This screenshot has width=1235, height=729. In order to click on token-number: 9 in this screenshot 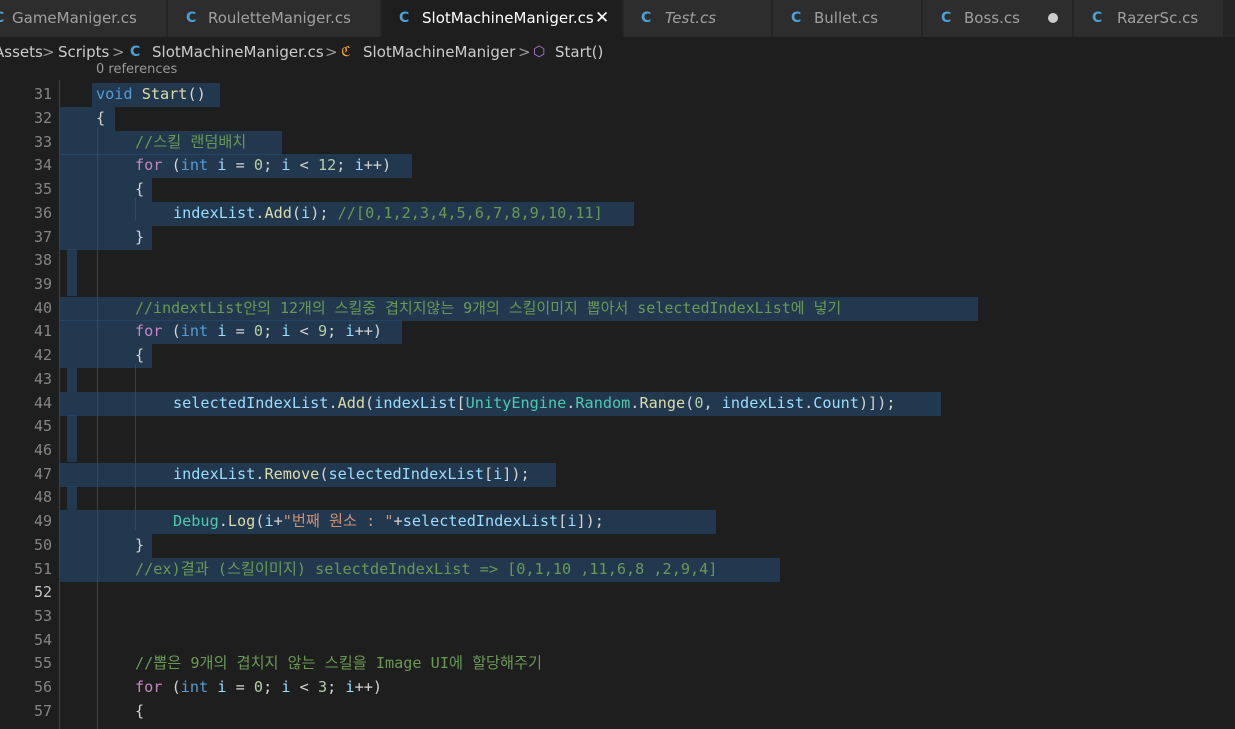, I will do `click(322, 331)`.